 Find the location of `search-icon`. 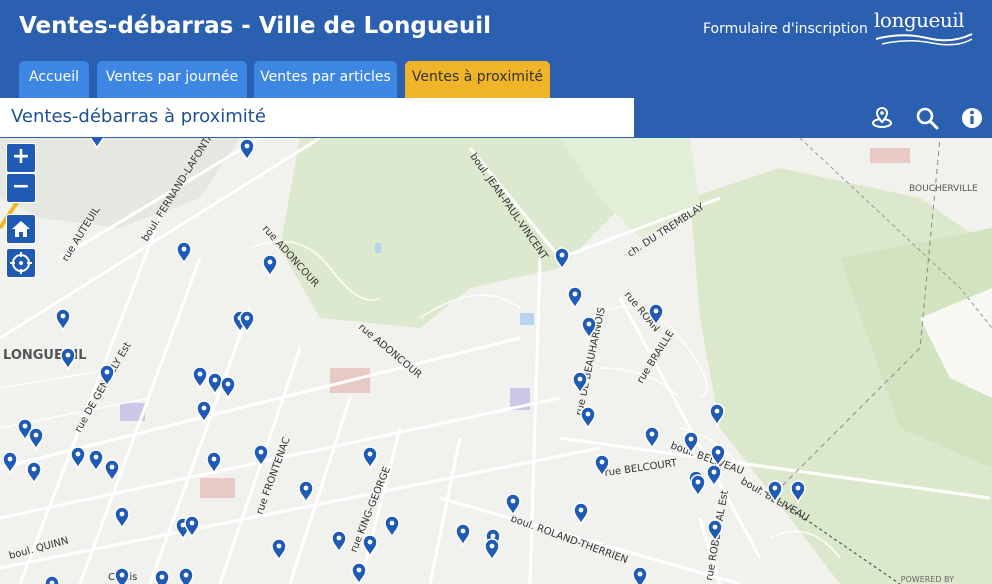

search-icon is located at coordinates (927, 118).